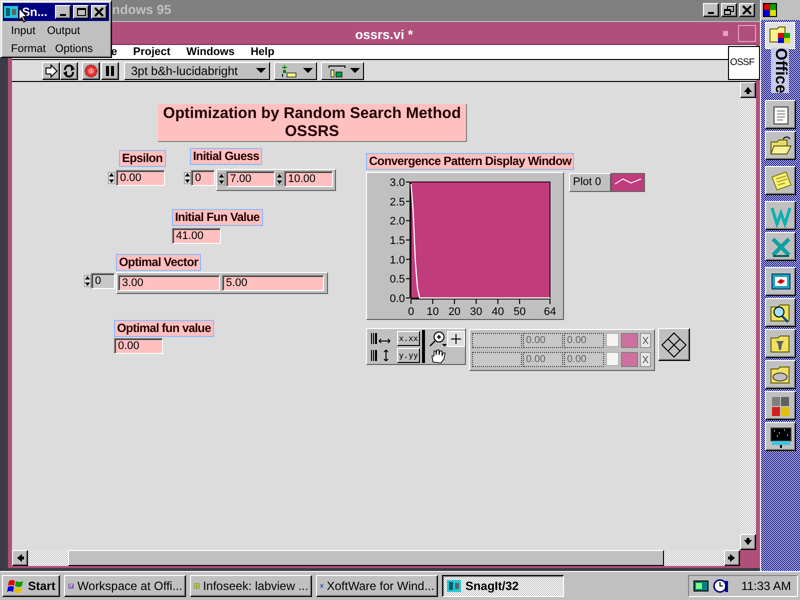 The image size is (800, 600). I want to click on tick-label: 0, so click(411, 312).